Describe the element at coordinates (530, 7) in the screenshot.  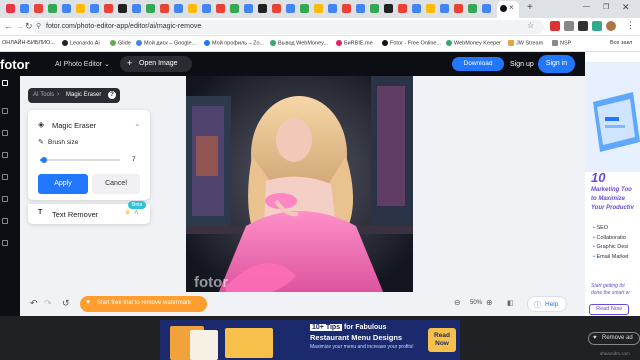
I see `new-tab-icon: +` at that location.